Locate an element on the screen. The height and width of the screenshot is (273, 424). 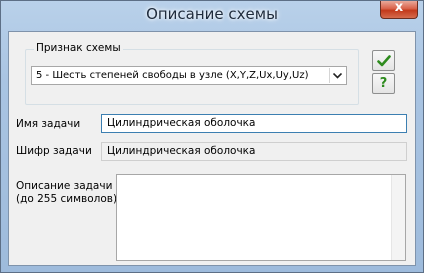
description-label: Описание задачи is located at coordinates (64, 186).